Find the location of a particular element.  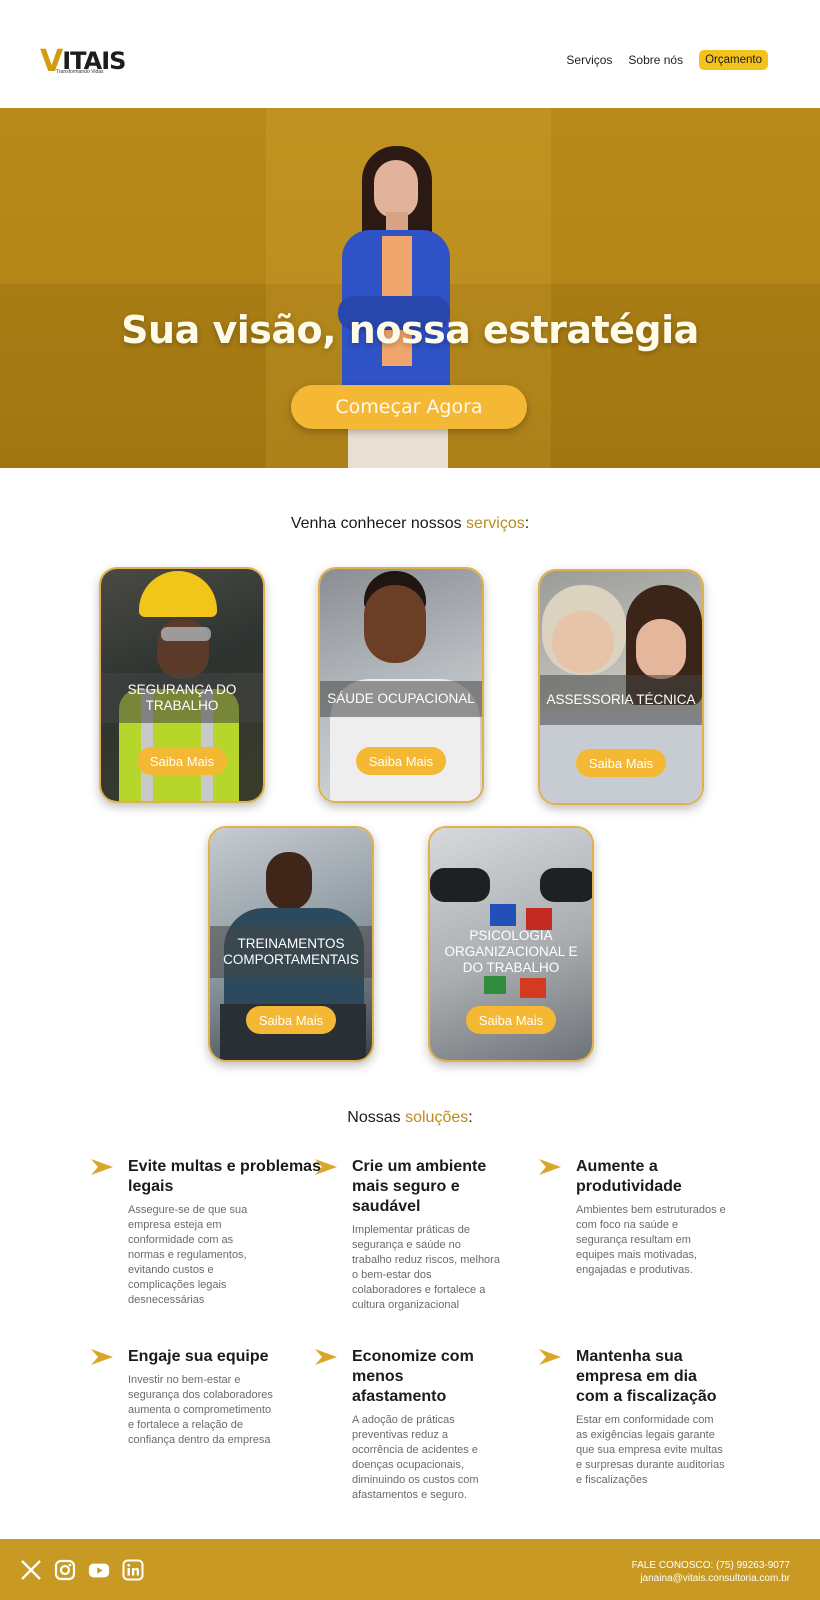

orcamento-button: Orçamento is located at coordinates (733, 60).